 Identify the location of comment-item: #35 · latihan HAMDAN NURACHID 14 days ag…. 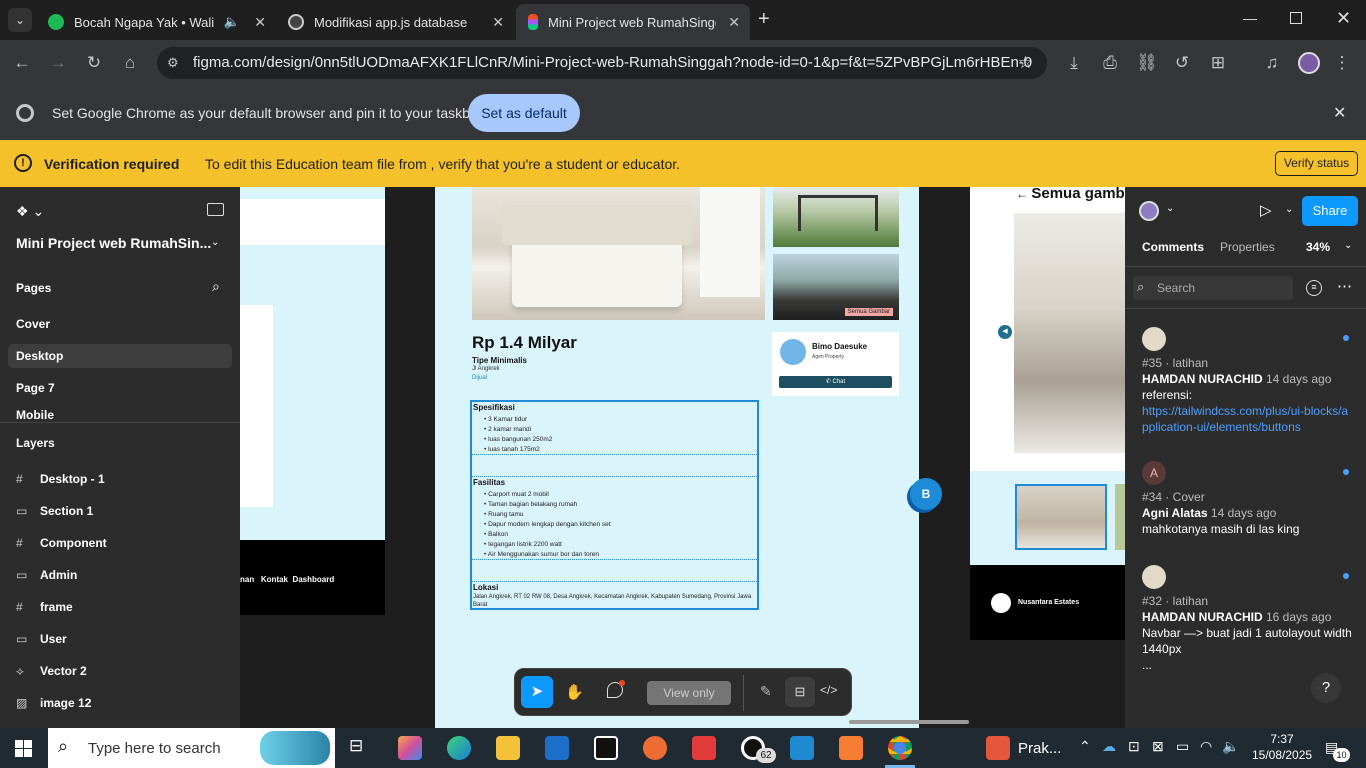
(1247, 381).